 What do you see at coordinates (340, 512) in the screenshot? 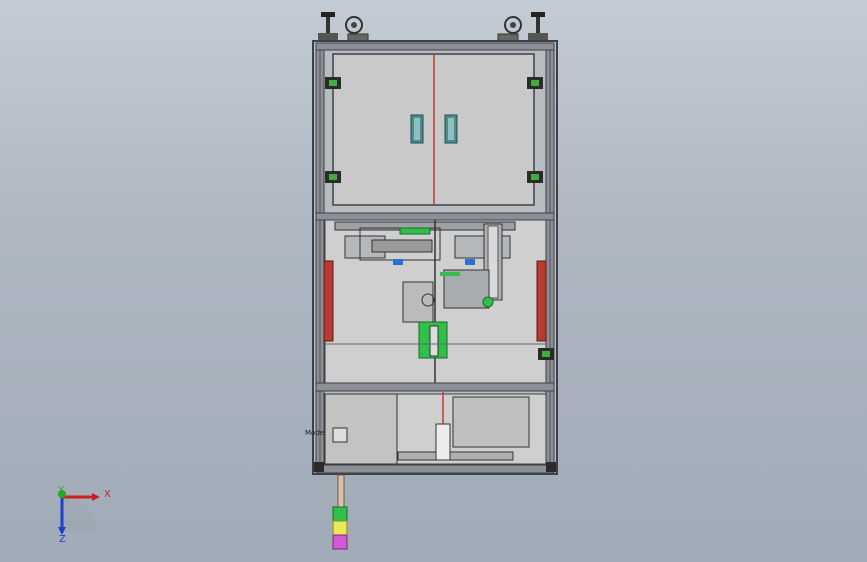
I see `stack-light` at bounding box center [340, 512].